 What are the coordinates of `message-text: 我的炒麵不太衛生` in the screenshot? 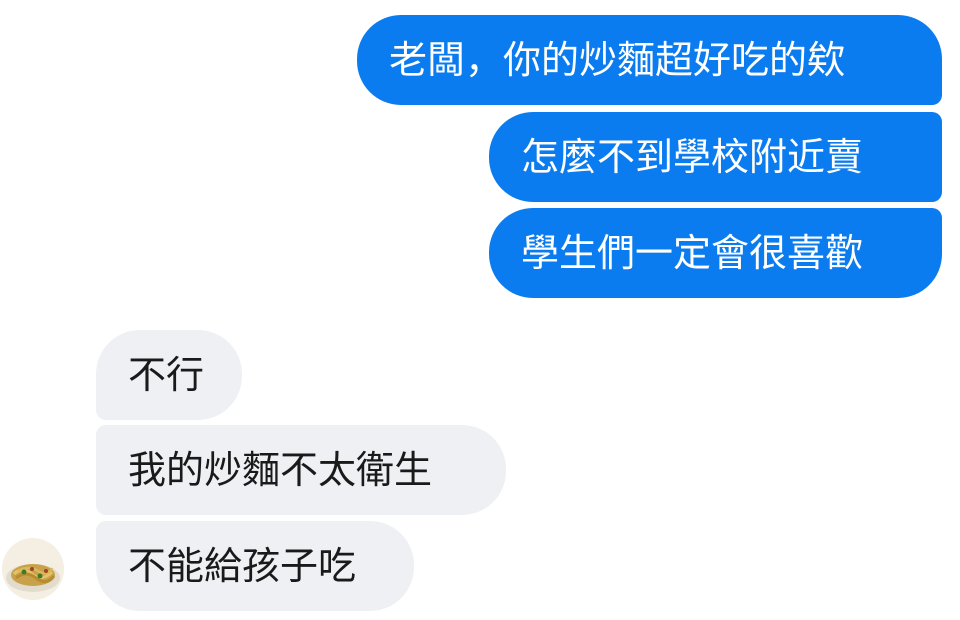 It's located at (280, 470).